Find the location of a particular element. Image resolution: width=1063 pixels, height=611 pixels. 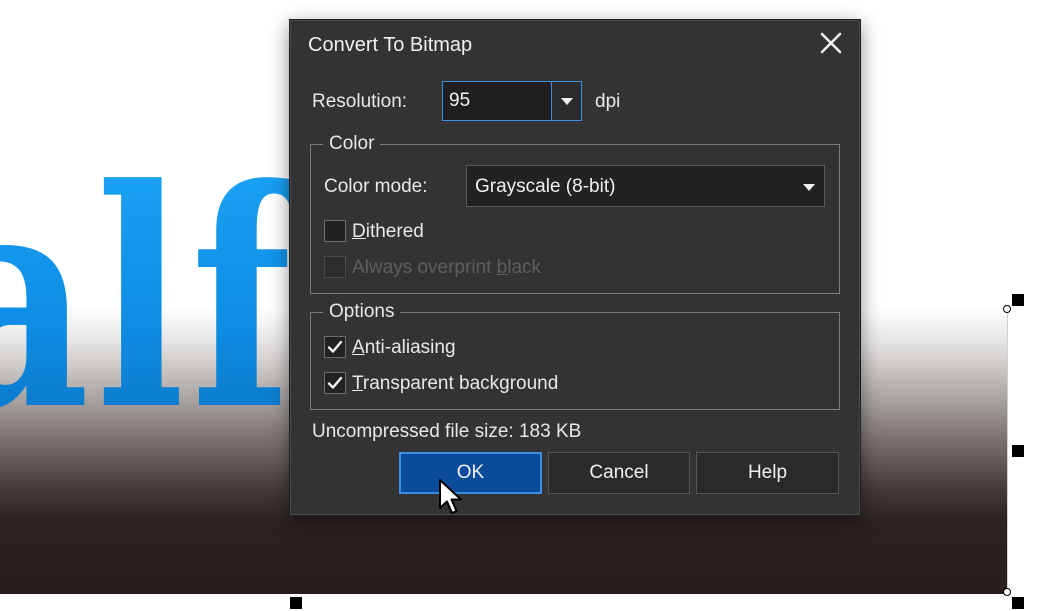

resolution-label: Resolution: is located at coordinates (360, 101).